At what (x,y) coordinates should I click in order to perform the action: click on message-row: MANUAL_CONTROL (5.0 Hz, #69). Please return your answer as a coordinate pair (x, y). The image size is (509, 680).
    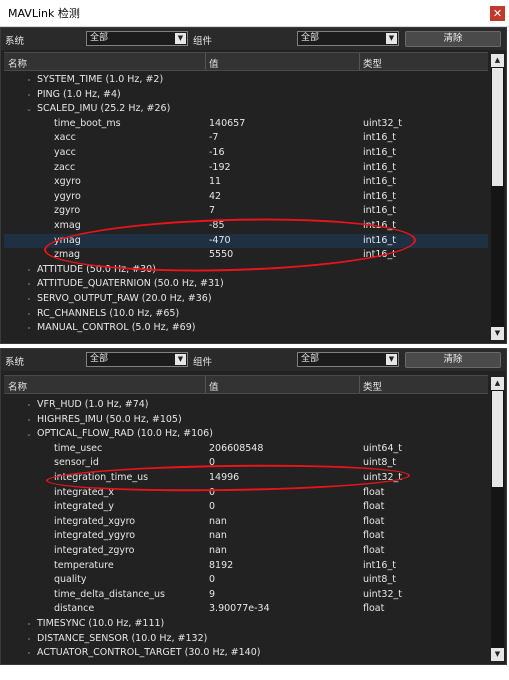
    Looking at the image, I should click on (246, 328).